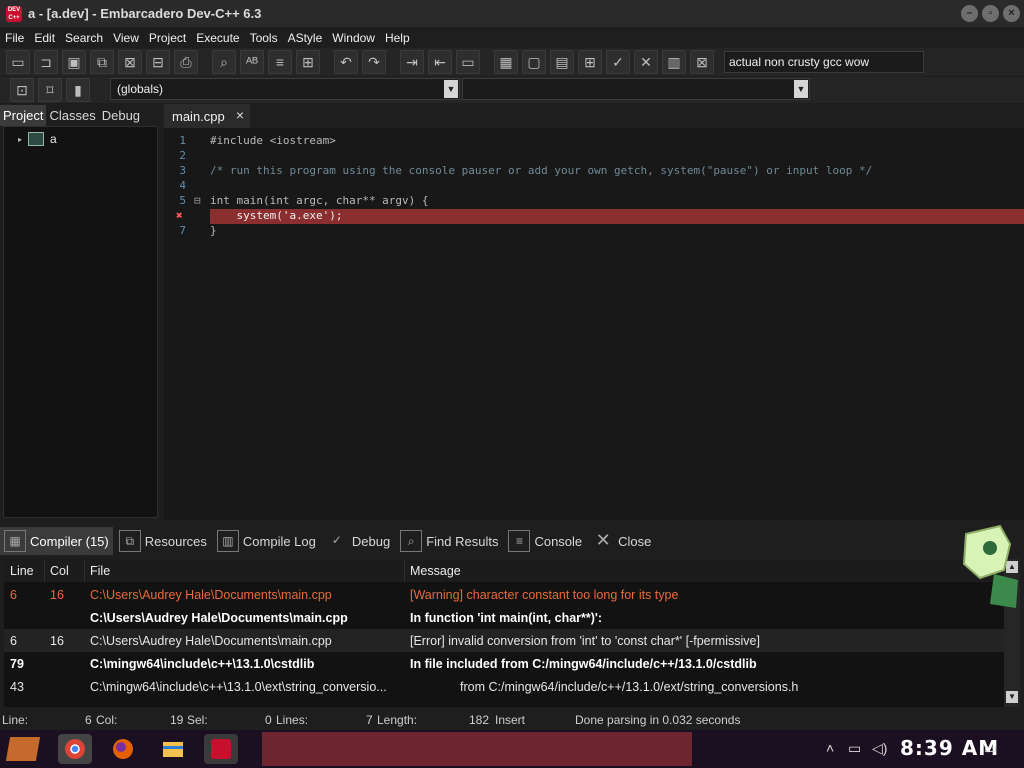 The height and width of the screenshot is (768, 1024). What do you see at coordinates (14, 13) in the screenshot?
I see `devcpp-app-icon: DEV C++` at bounding box center [14, 13].